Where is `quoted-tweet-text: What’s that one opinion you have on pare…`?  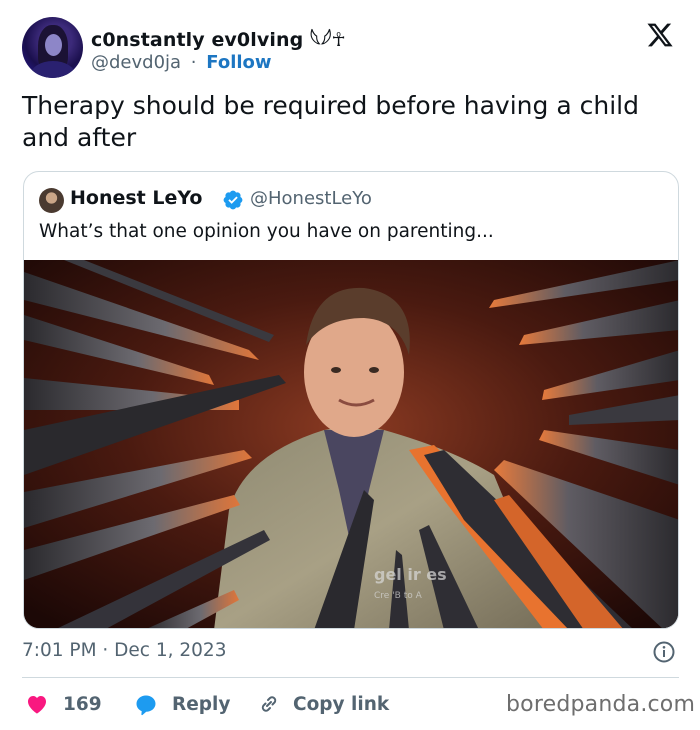 quoted-tweet-text: What’s that one opinion you have on pare… is located at coordinates (266, 231).